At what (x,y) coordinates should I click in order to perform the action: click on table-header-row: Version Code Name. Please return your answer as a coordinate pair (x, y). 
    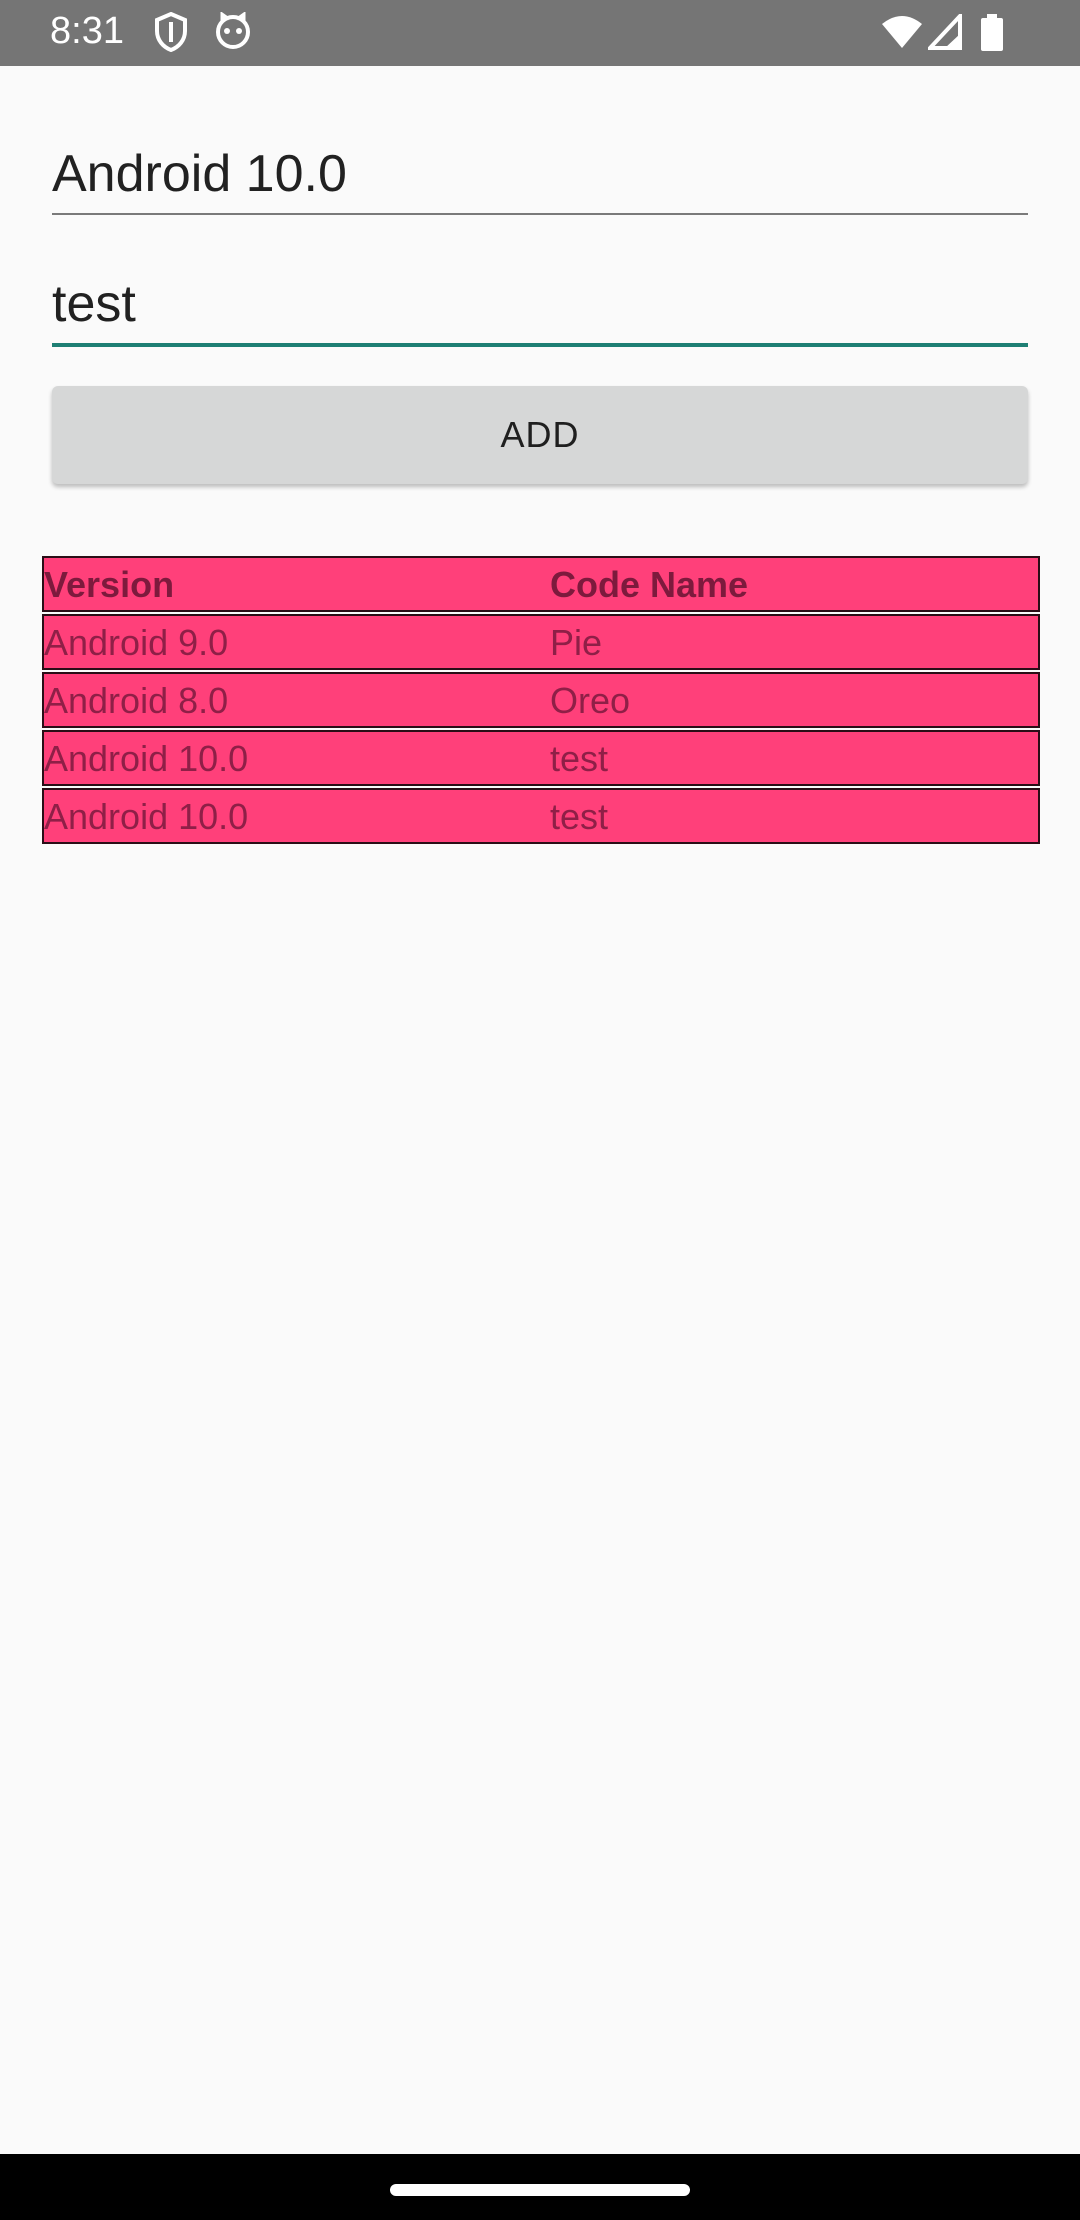
    Looking at the image, I should click on (541, 584).